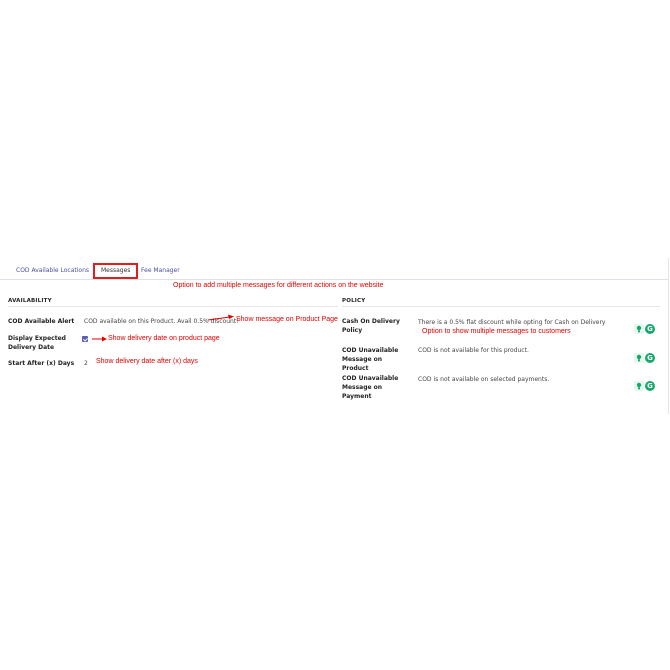  Describe the element at coordinates (30, 301) in the screenshot. I see `availability-heading: AVAILABILITY` at that location.